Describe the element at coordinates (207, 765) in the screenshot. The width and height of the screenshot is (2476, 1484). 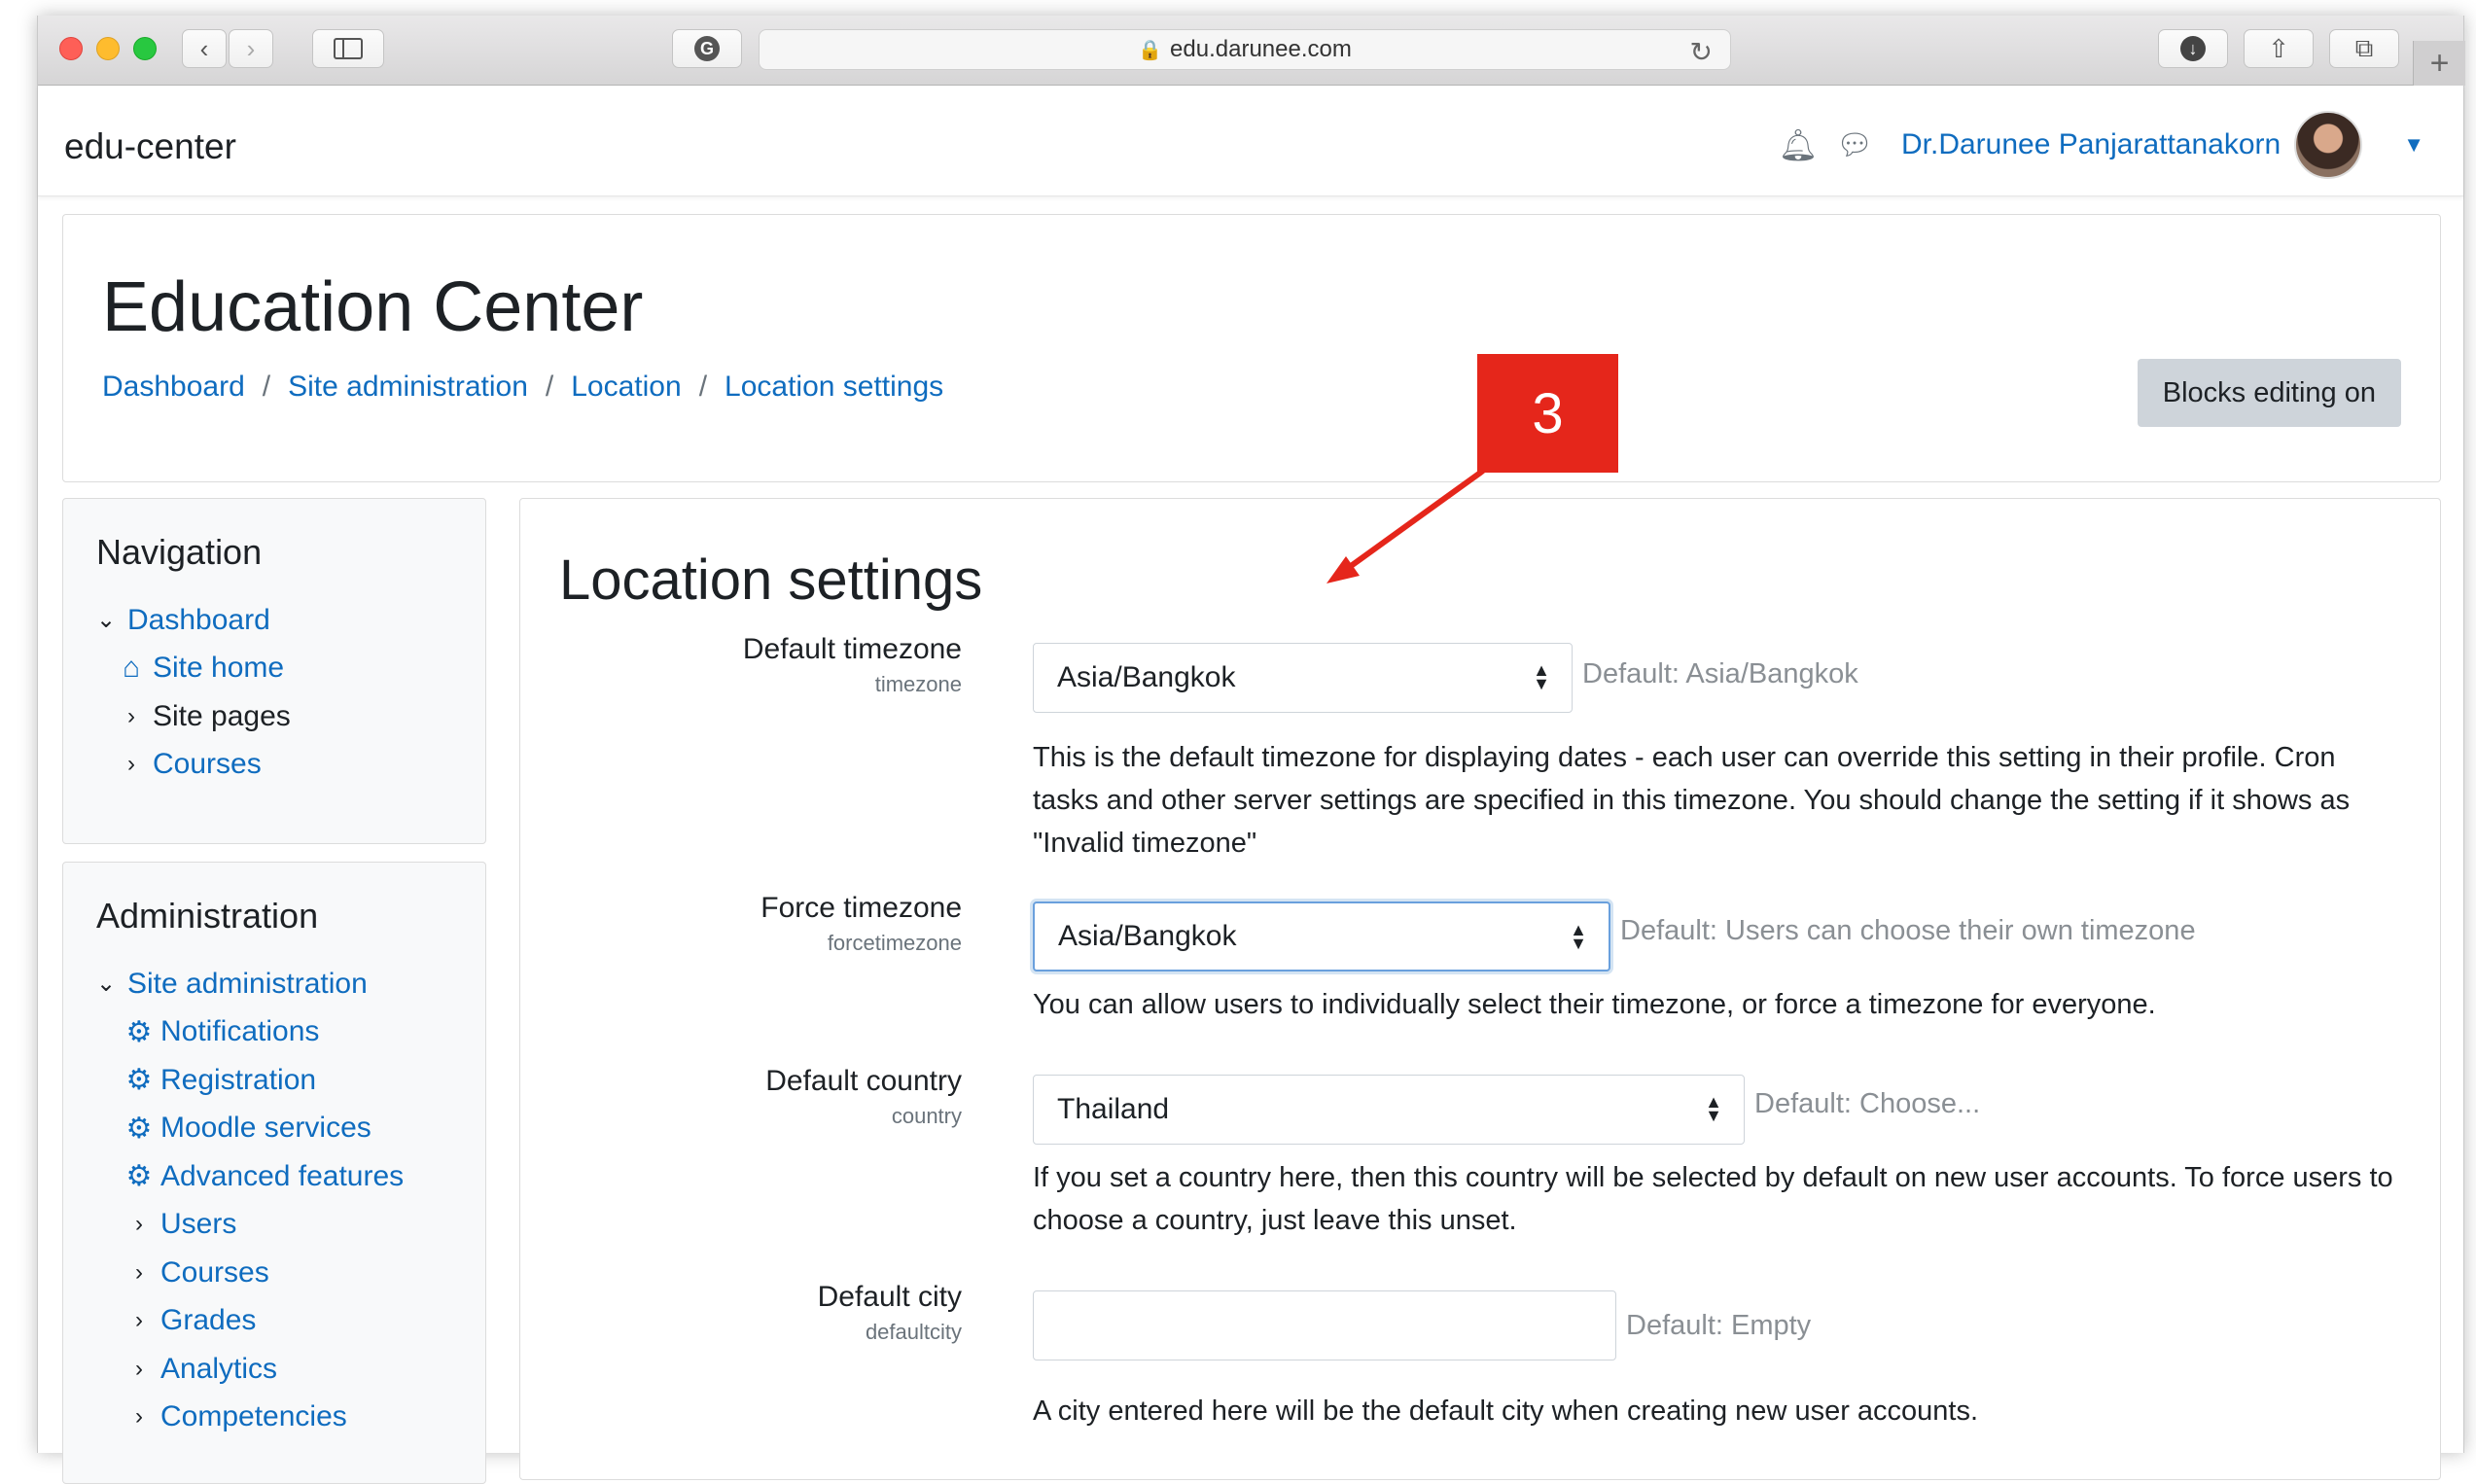
I see `nav-item-label: Courses` at that location.